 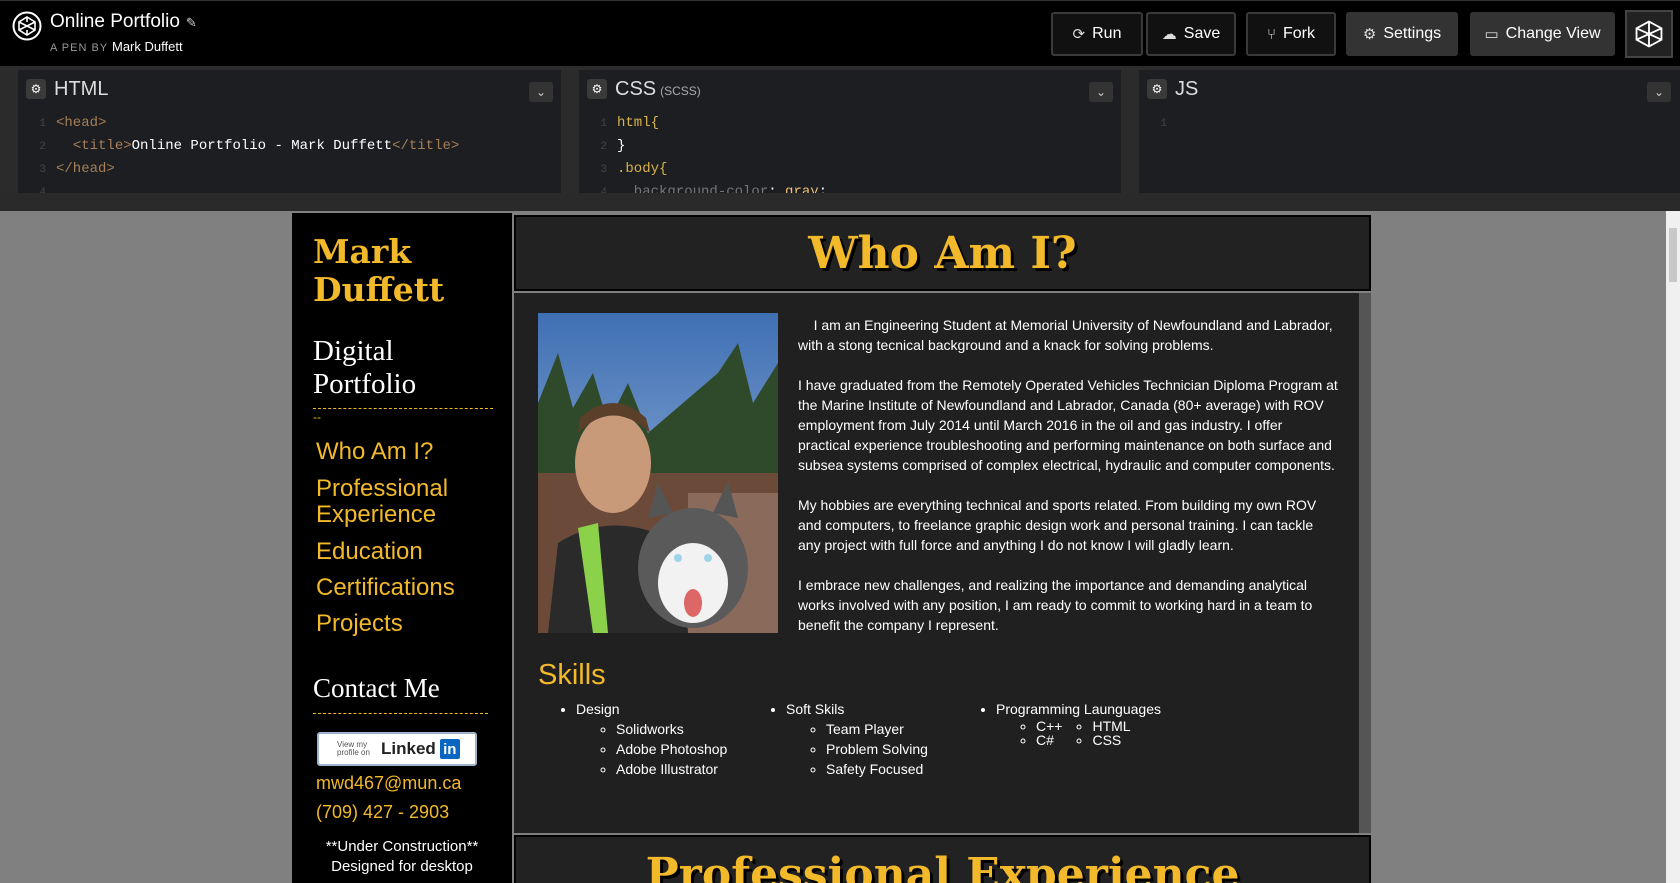 I want to click on run-label: Run, so click(x=1107, y=33).